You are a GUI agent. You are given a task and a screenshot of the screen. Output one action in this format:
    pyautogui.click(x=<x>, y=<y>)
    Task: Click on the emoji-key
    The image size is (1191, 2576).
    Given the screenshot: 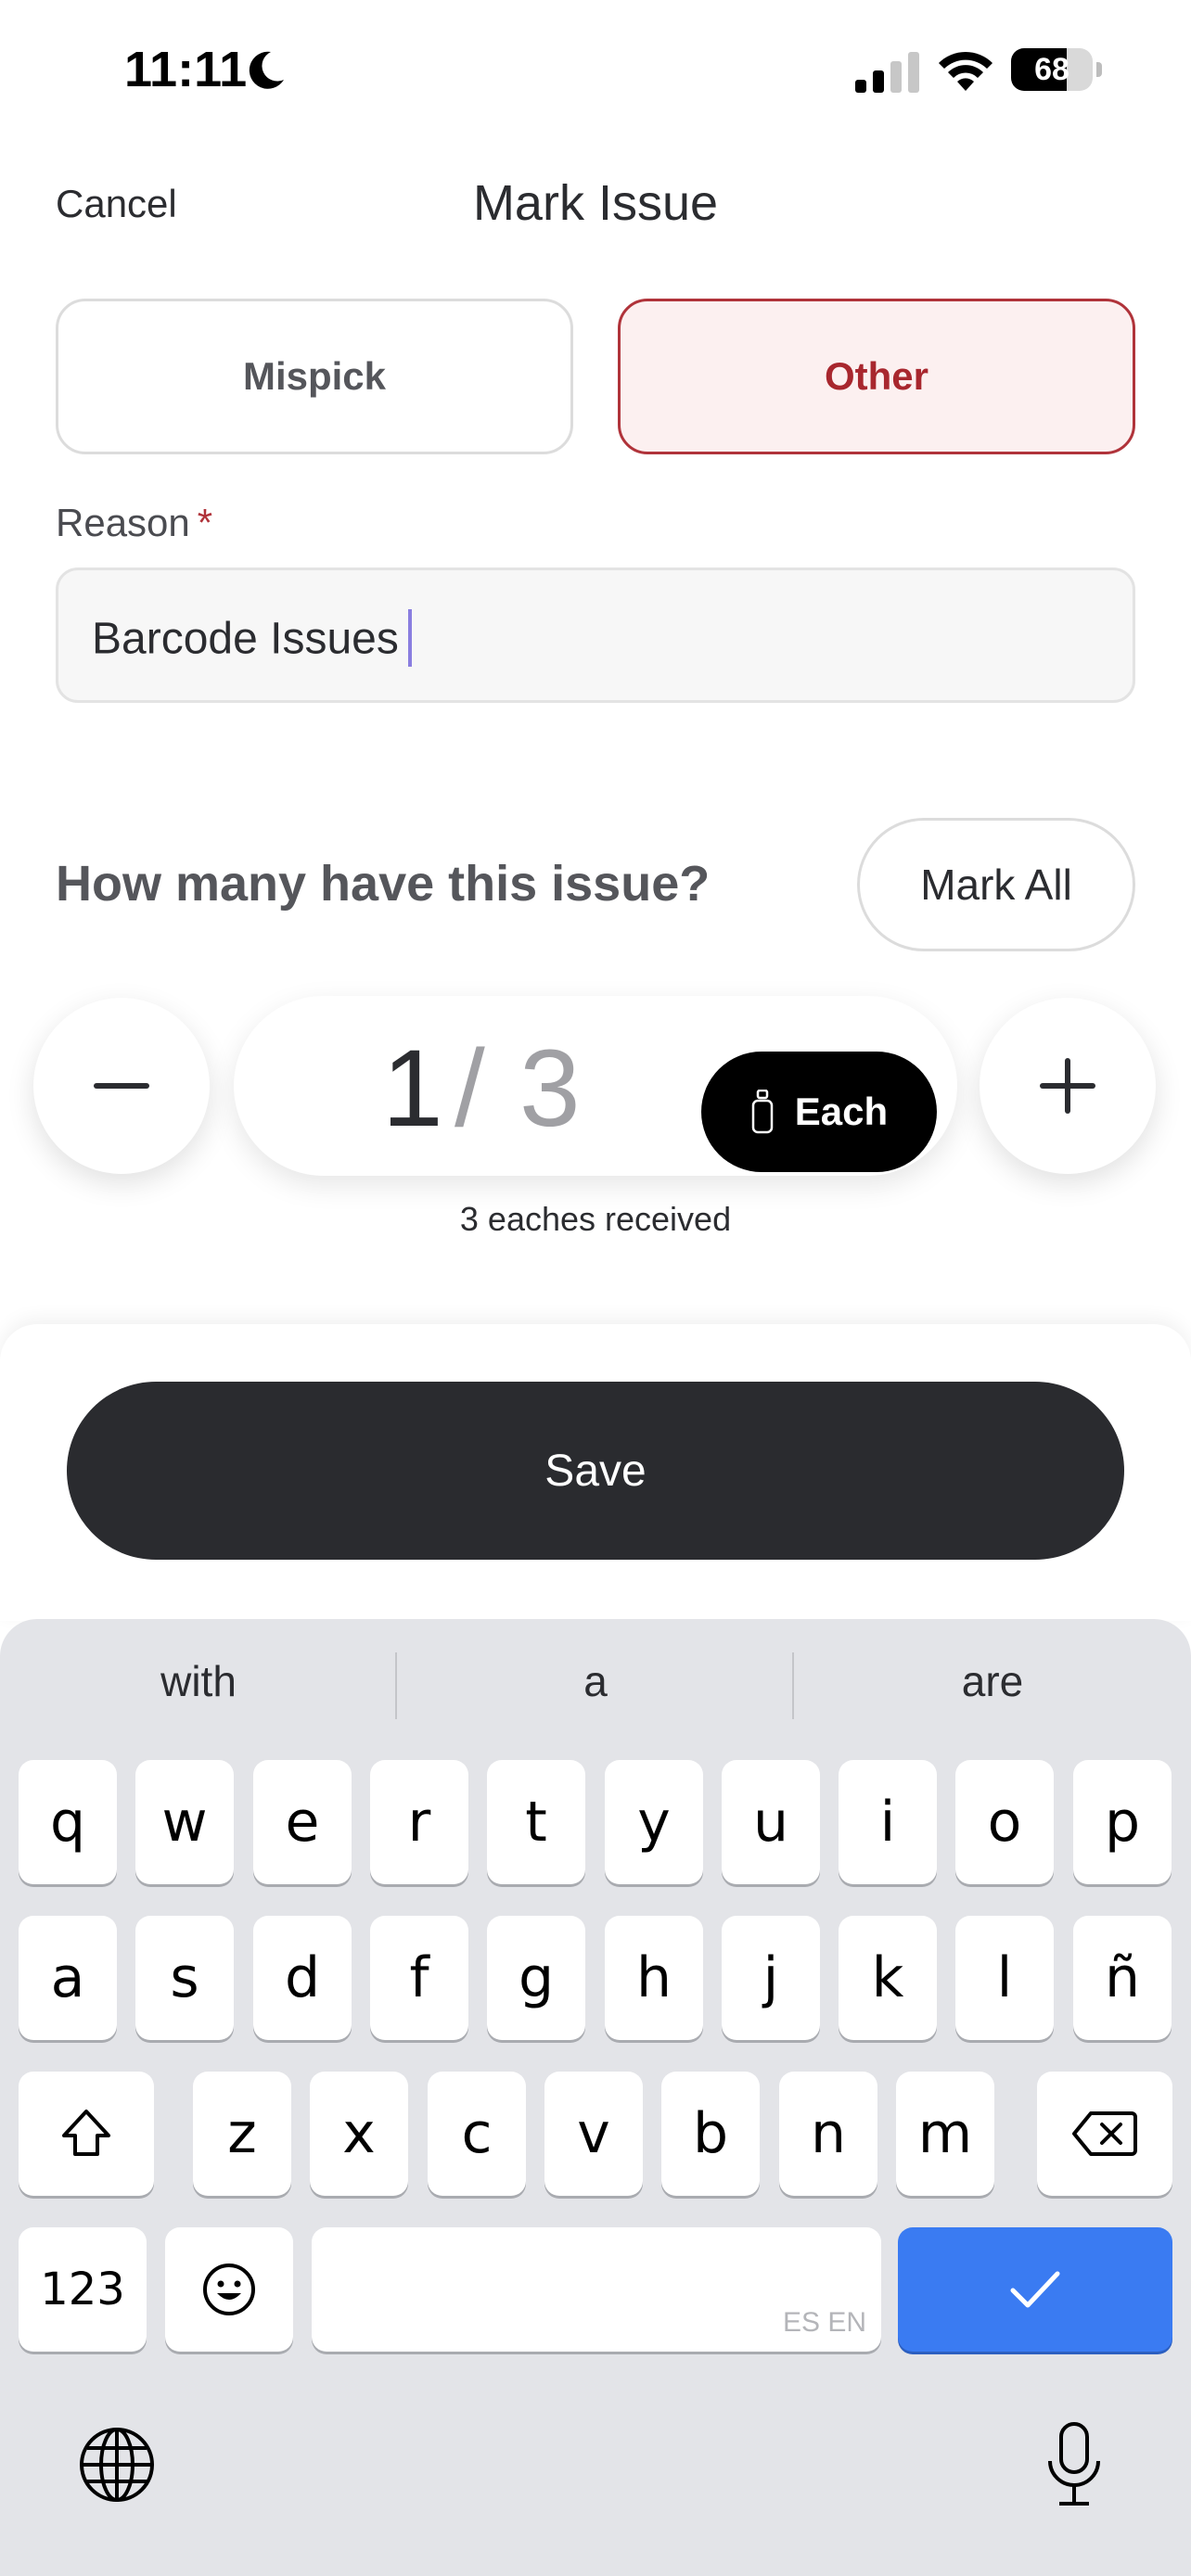 What is the action you would take?
    pyautogui.click(x=229, y=2289)
    